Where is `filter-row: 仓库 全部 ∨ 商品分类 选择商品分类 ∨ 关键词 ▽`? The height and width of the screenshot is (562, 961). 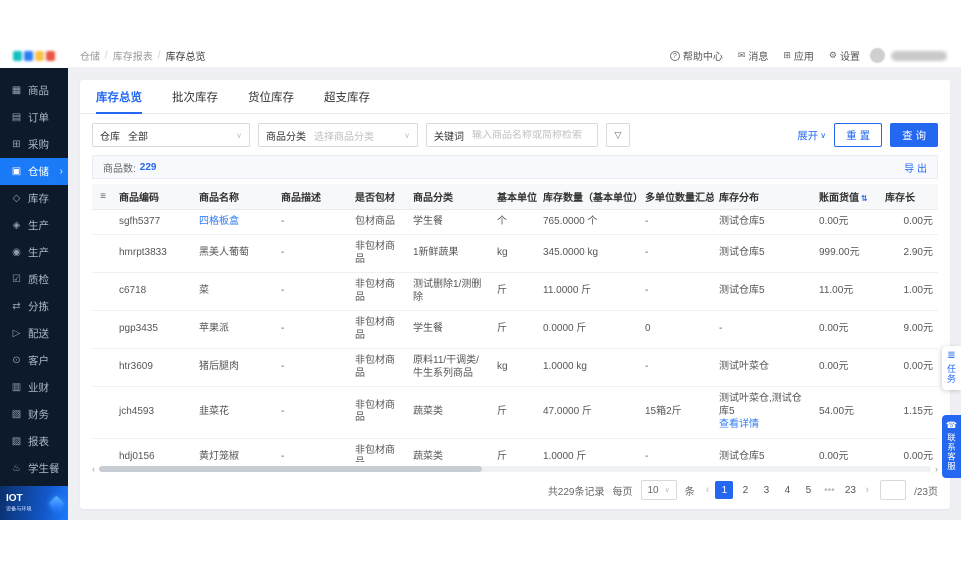
filter-row: 仓库 全部 ∨ 商品分类 选择商品分类 ∨ 关键词 ▽ is located at coordinates (515, 134).